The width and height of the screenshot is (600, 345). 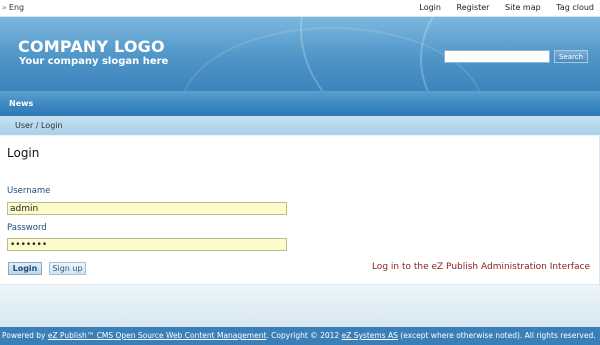 I want to click on top-link-register: Register, so click(x=473, y=7).